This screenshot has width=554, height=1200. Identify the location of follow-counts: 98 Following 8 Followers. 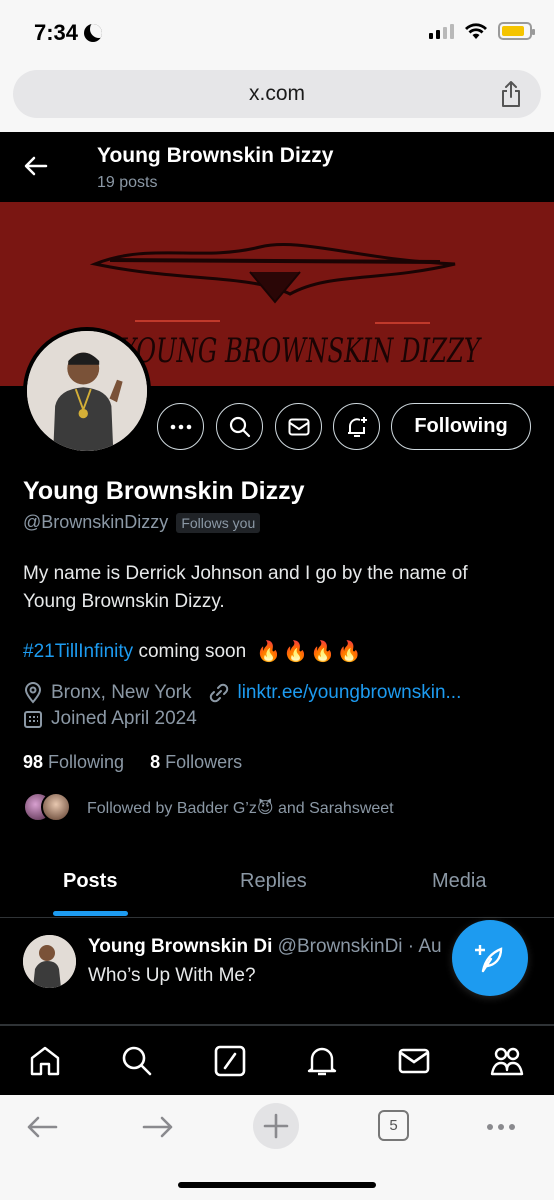
(132, 762).